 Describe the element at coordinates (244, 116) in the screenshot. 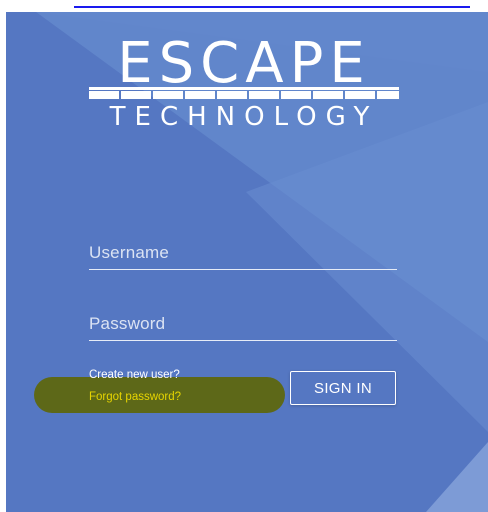

I see `logo-subtitle: TECHNOLOGY` at that location.